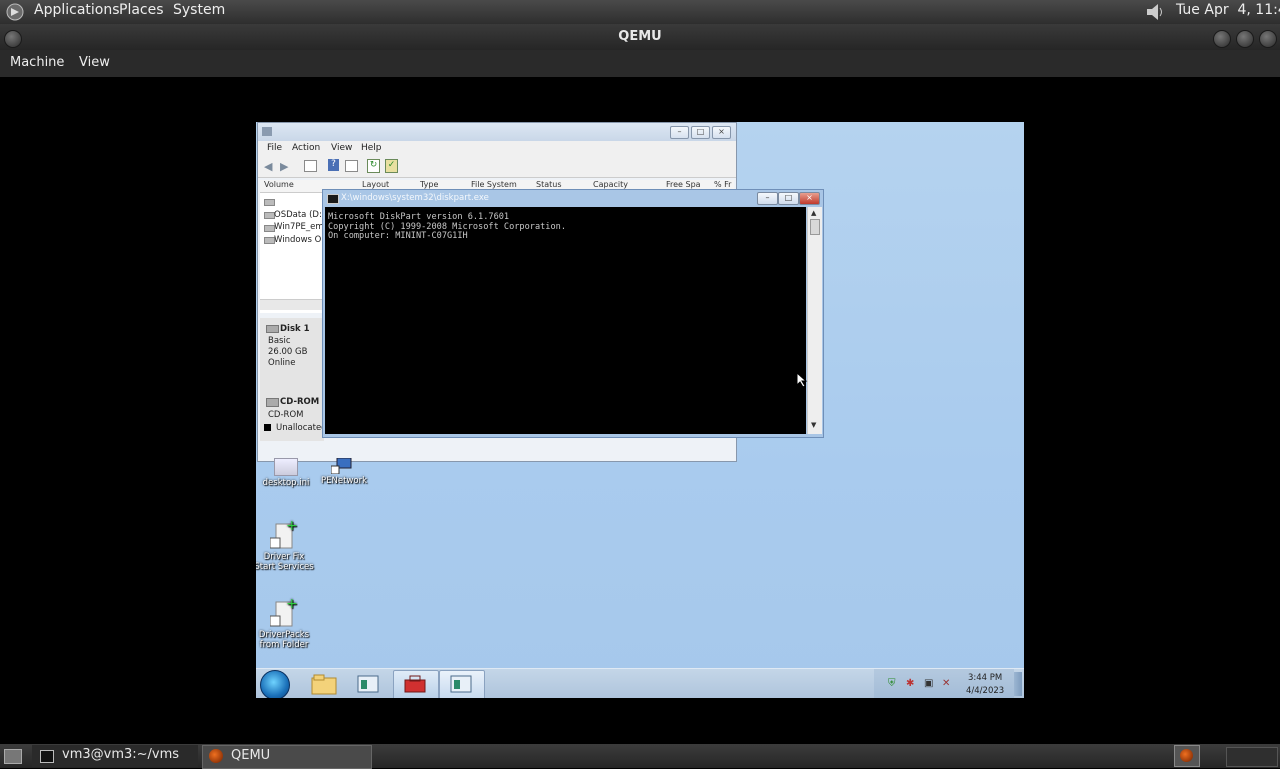 The height and width of the screenshot is (769, 1280). What do you see at coordinates (1222, 39) in the screenshot?
I see `minimize-icon` at bounding box center [1222, 39].